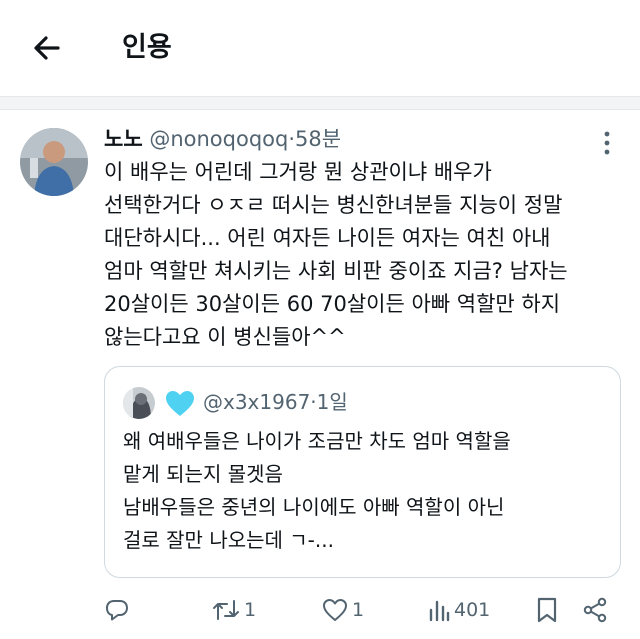 The image size is (640, 639). What do you see at coordinates (123, 139) in the screenshot?
I see `display-name: 노노` at bounding box center [123, 139].